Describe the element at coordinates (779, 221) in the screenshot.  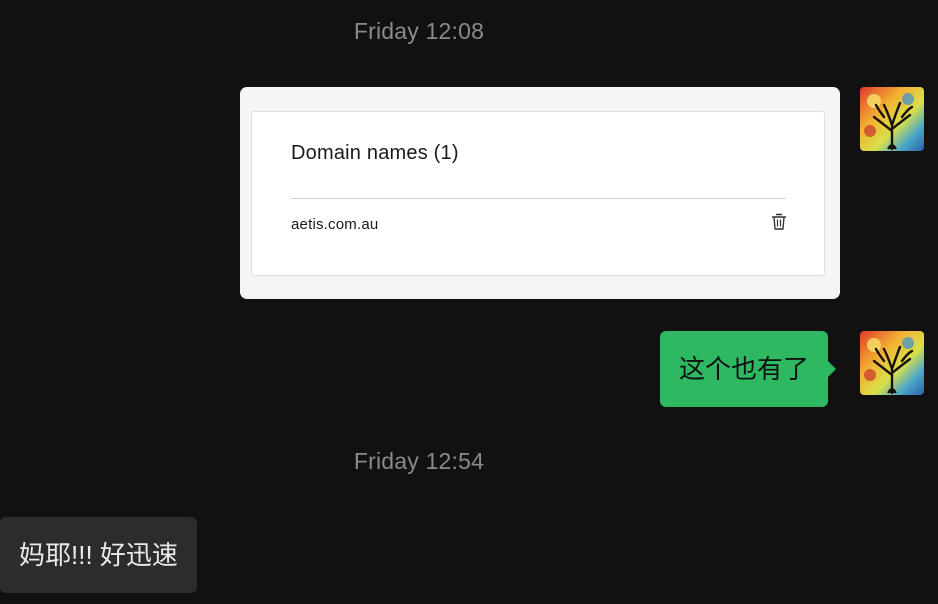
I see `trash-icon` at that location.